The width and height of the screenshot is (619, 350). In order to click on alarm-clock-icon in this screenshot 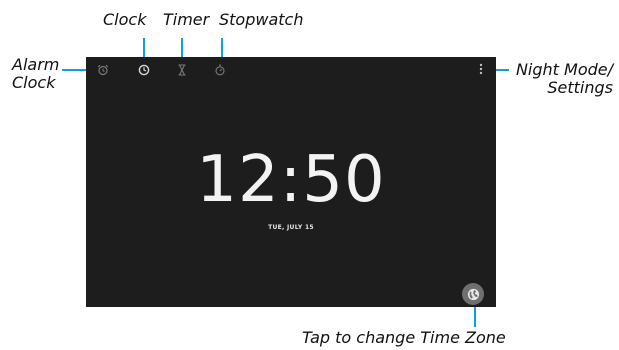, I will do `click(103, 70)`.